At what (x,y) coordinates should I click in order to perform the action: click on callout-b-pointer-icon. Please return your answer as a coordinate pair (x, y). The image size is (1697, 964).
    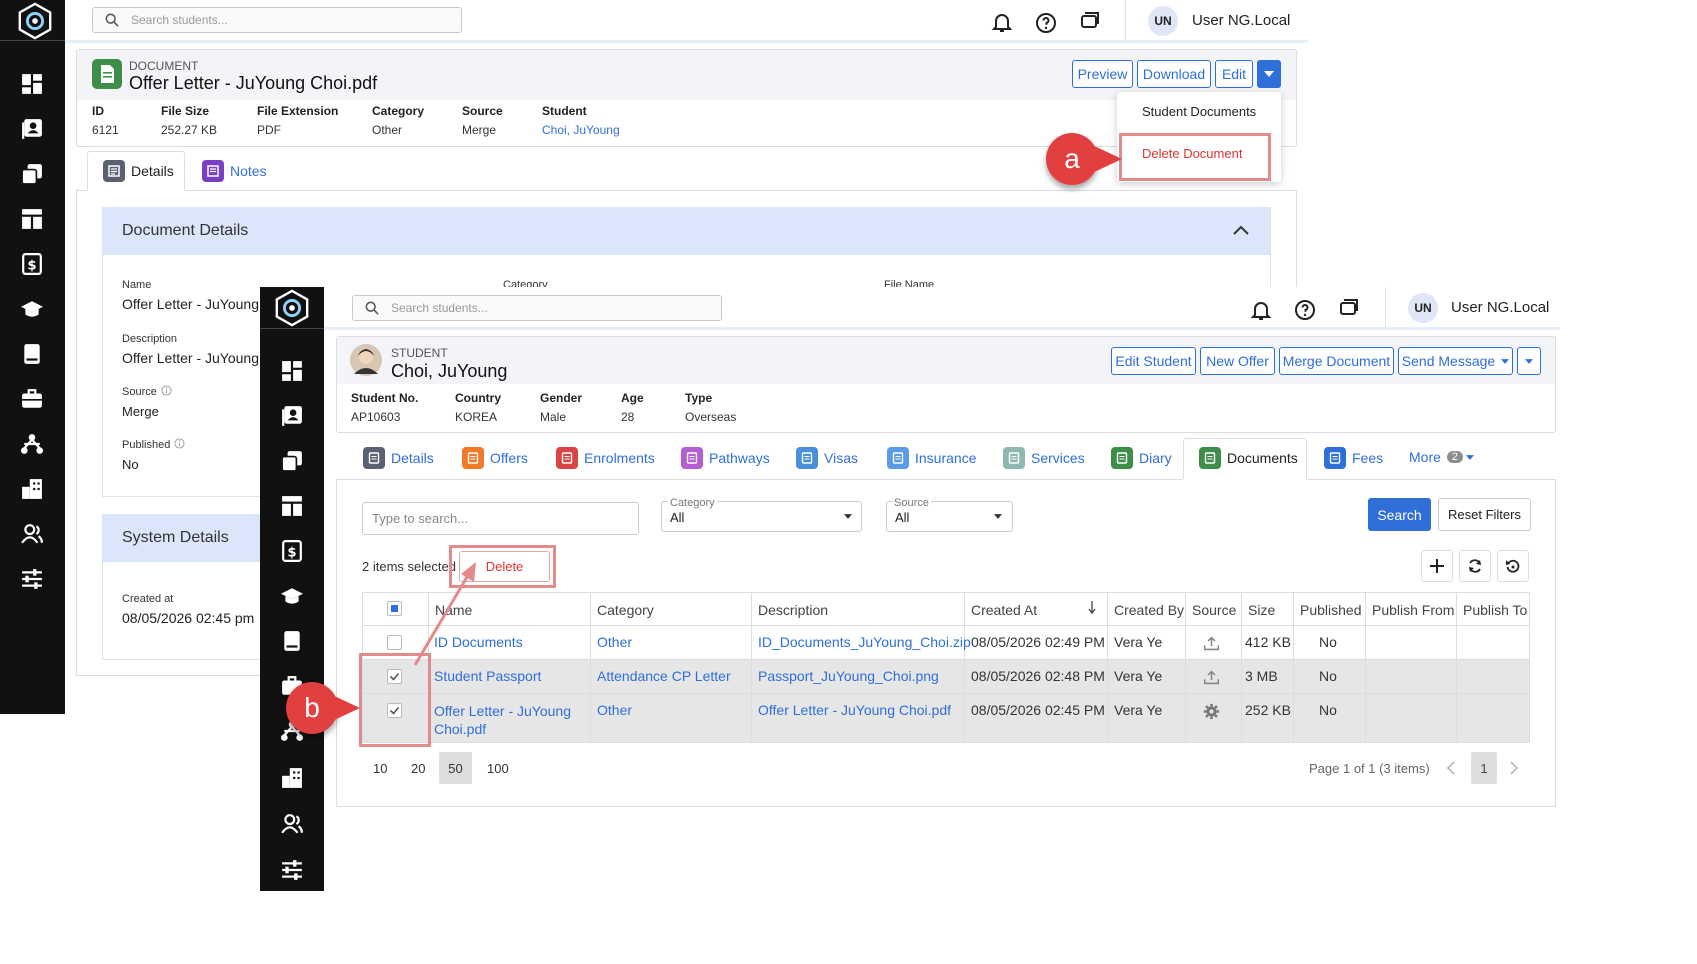
    Looking at the image, I should click on (345, 708).